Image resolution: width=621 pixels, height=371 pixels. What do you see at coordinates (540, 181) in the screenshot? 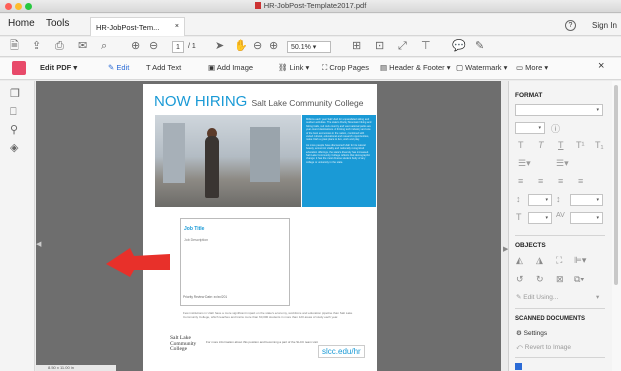
I see `align-center-icon: ≡` at bounding box center [540, 181].